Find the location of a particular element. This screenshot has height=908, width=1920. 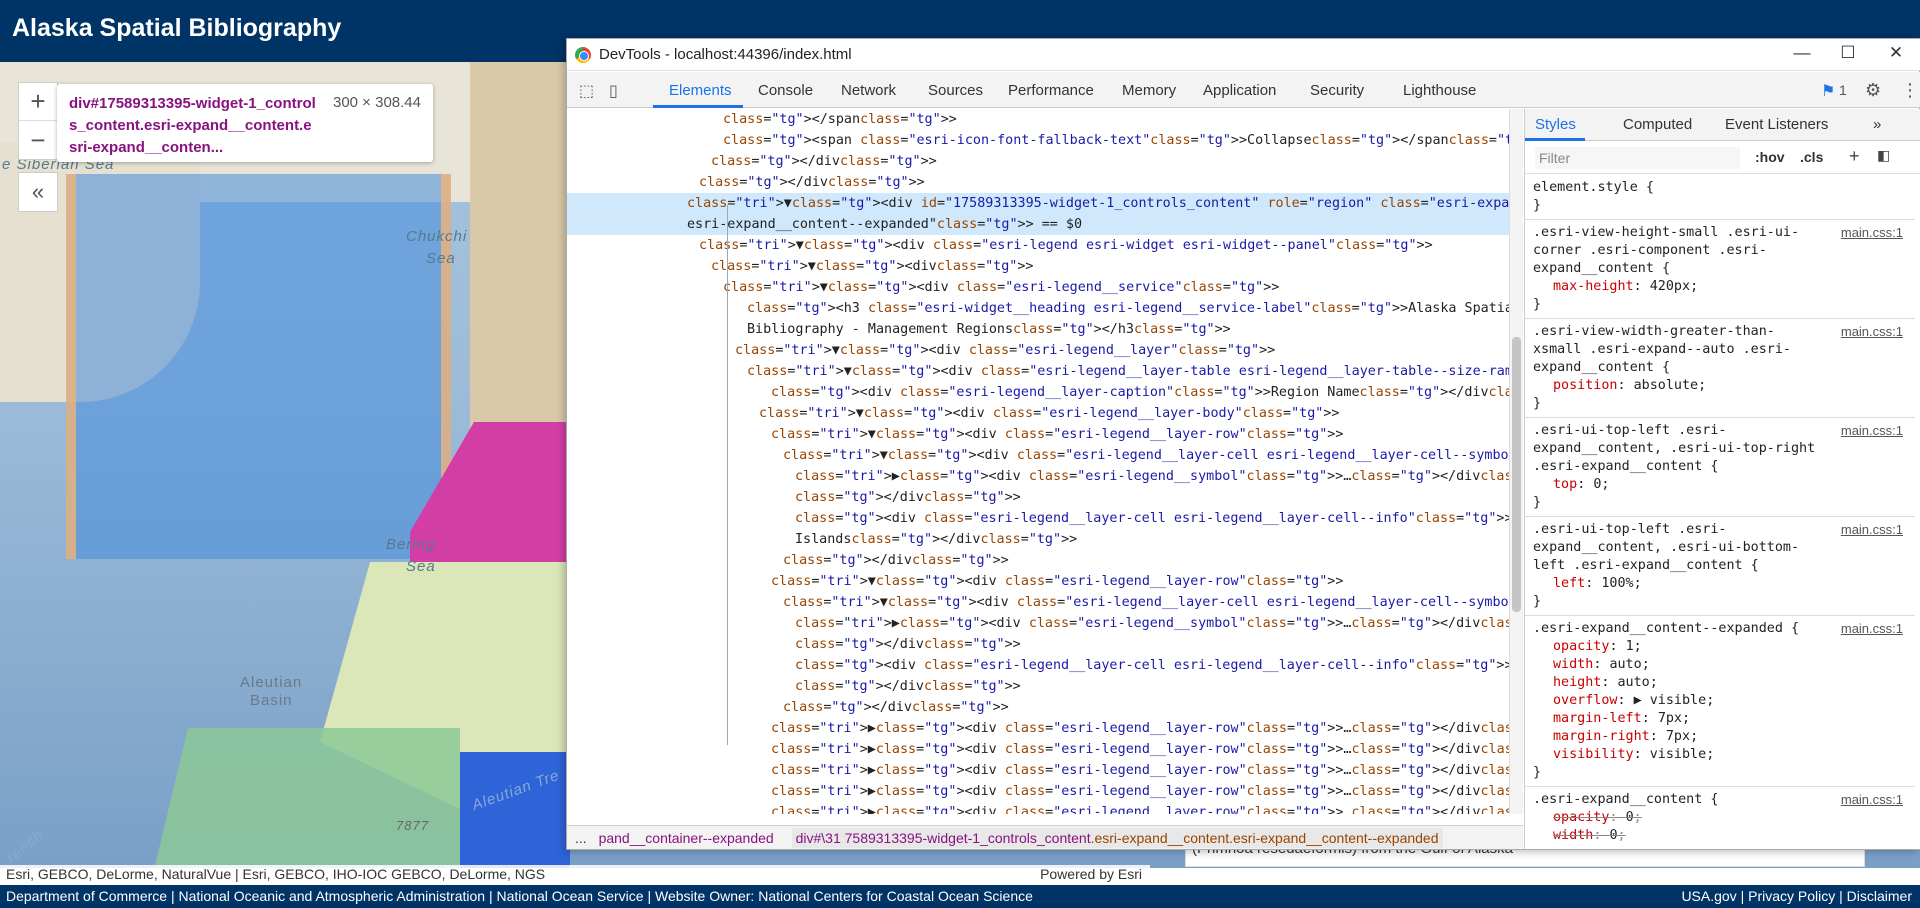

new-rule-icon: + is located at coordinates (1854, 156).